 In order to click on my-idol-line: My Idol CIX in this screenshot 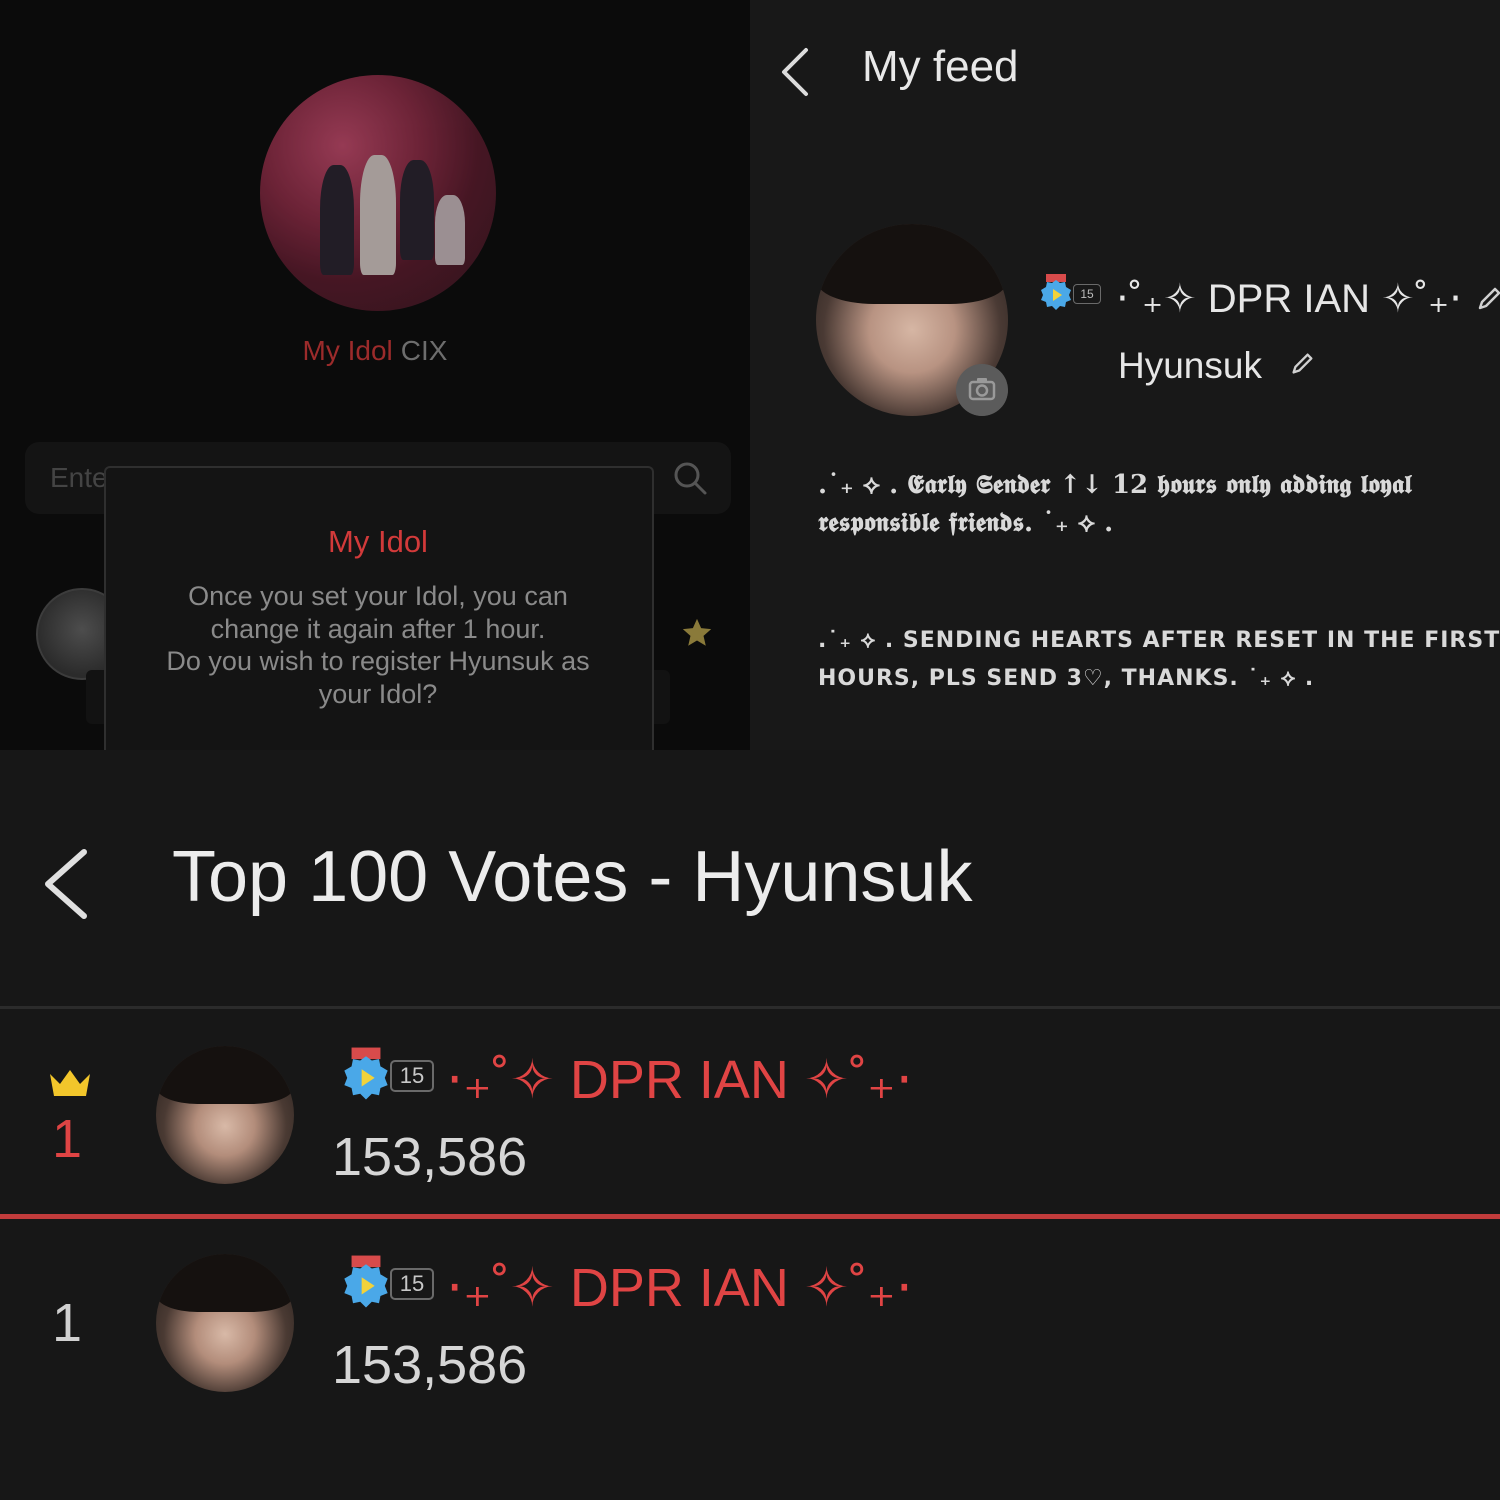, I will do `click(375, 351)`.